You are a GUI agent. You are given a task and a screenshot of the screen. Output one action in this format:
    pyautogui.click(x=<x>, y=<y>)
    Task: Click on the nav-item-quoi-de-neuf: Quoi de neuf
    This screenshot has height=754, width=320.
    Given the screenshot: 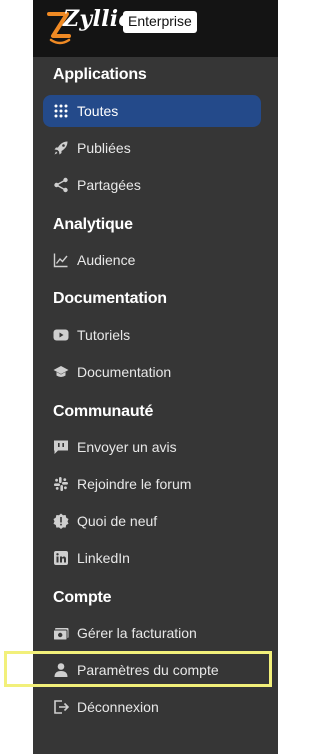 What is the action you would take?
    pyautogui.click(x=152, y=521)
    